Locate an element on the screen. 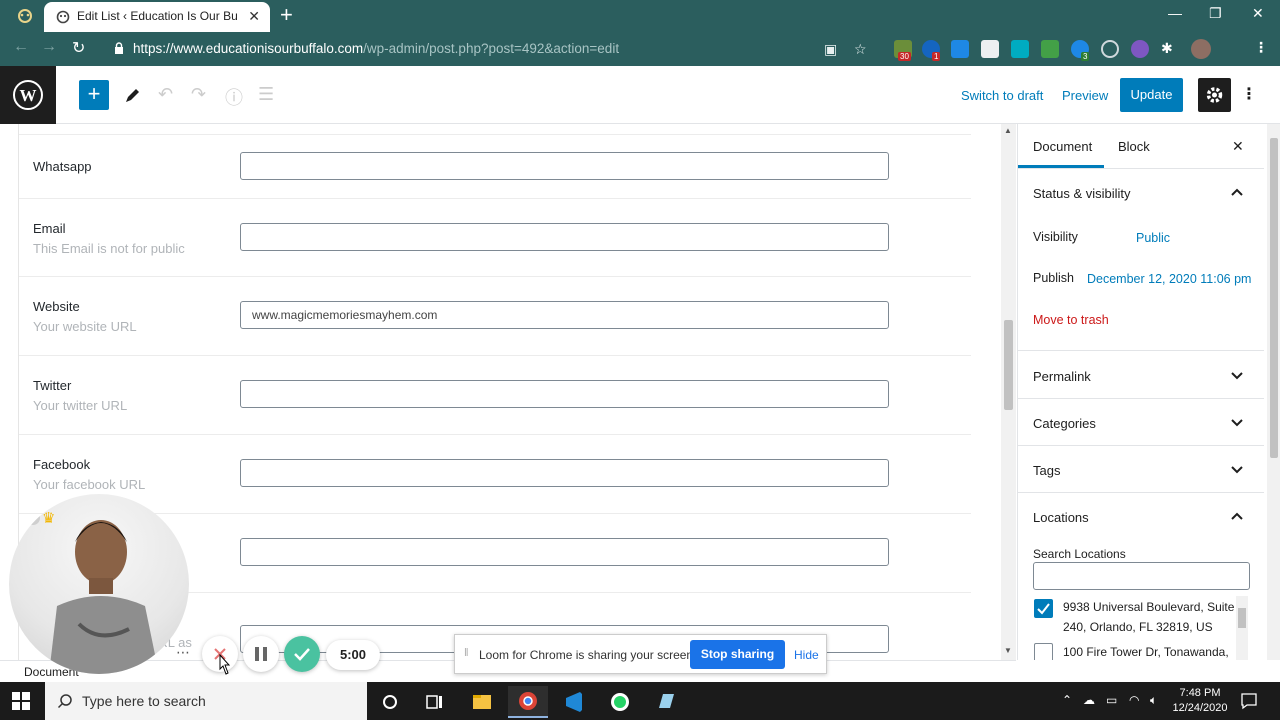  settings-button is located at coordinates (1214, 95).